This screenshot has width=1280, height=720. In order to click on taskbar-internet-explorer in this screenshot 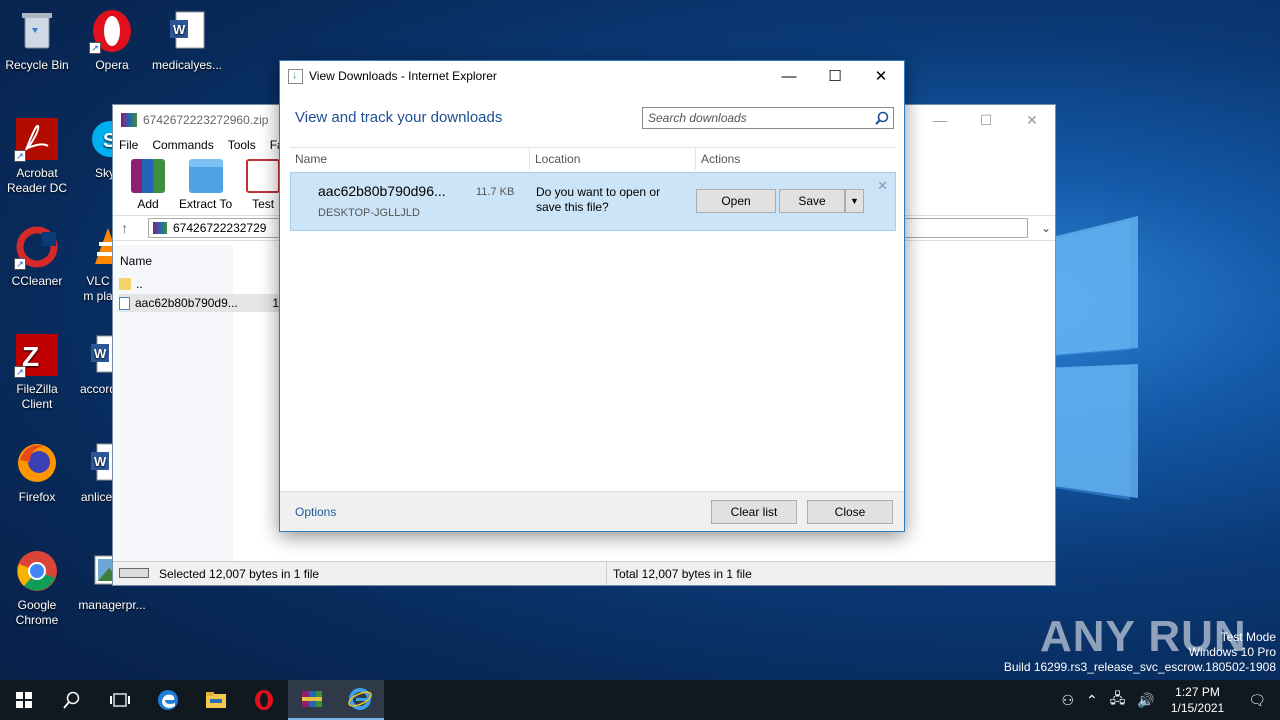, I will do `click(360, 700)`.